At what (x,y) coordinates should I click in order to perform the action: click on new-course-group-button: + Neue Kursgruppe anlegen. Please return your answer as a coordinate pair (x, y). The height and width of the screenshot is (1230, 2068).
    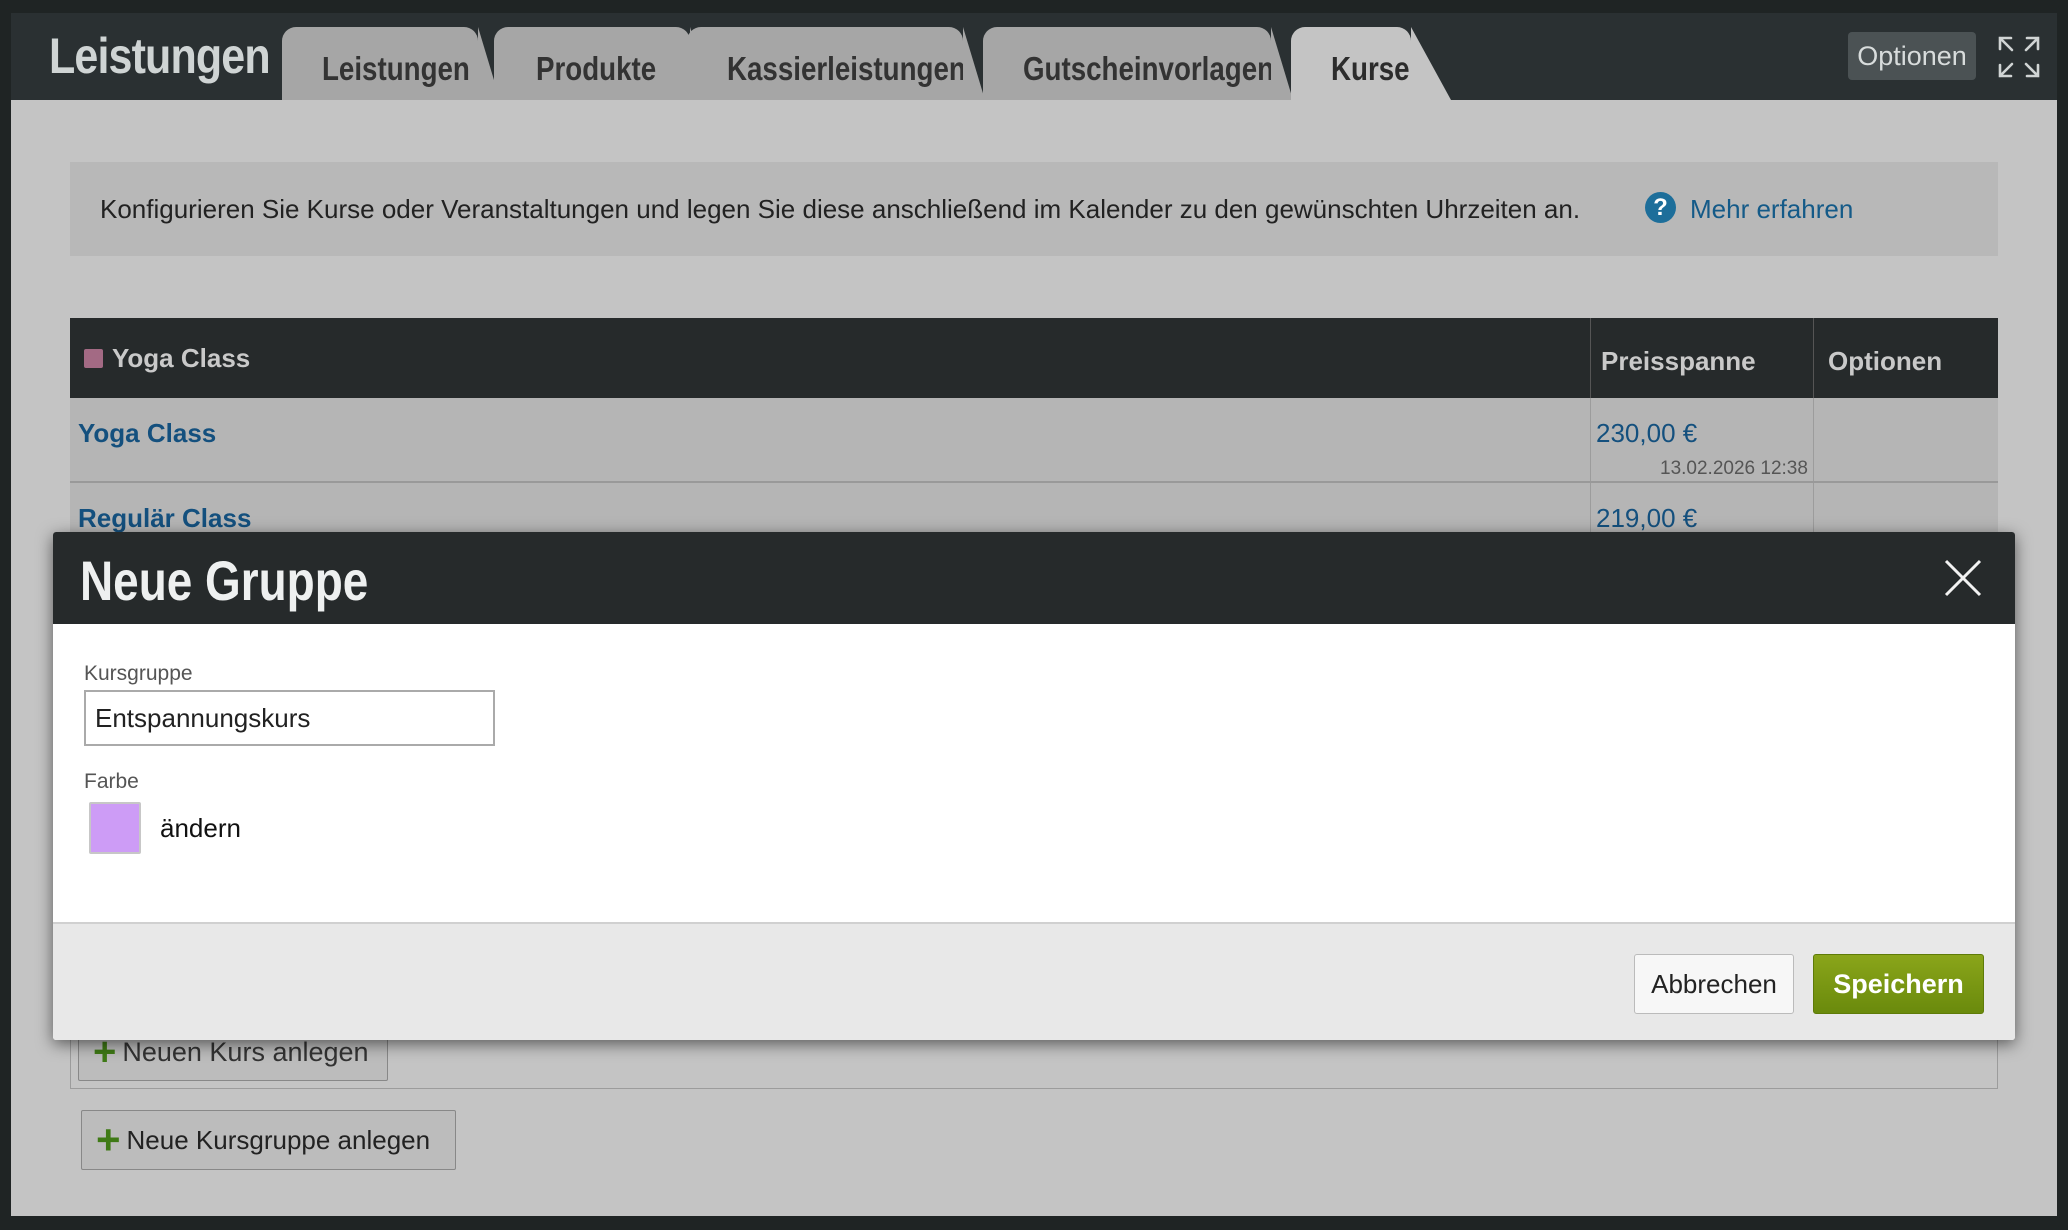
    Looking at the image, I should click on (268, 1140).